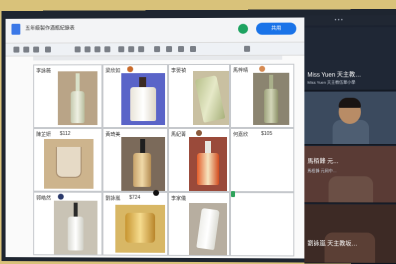 The height and width of the screenshot is (264, 396). I want to click on participants-header: • • •, so click(350, 20).